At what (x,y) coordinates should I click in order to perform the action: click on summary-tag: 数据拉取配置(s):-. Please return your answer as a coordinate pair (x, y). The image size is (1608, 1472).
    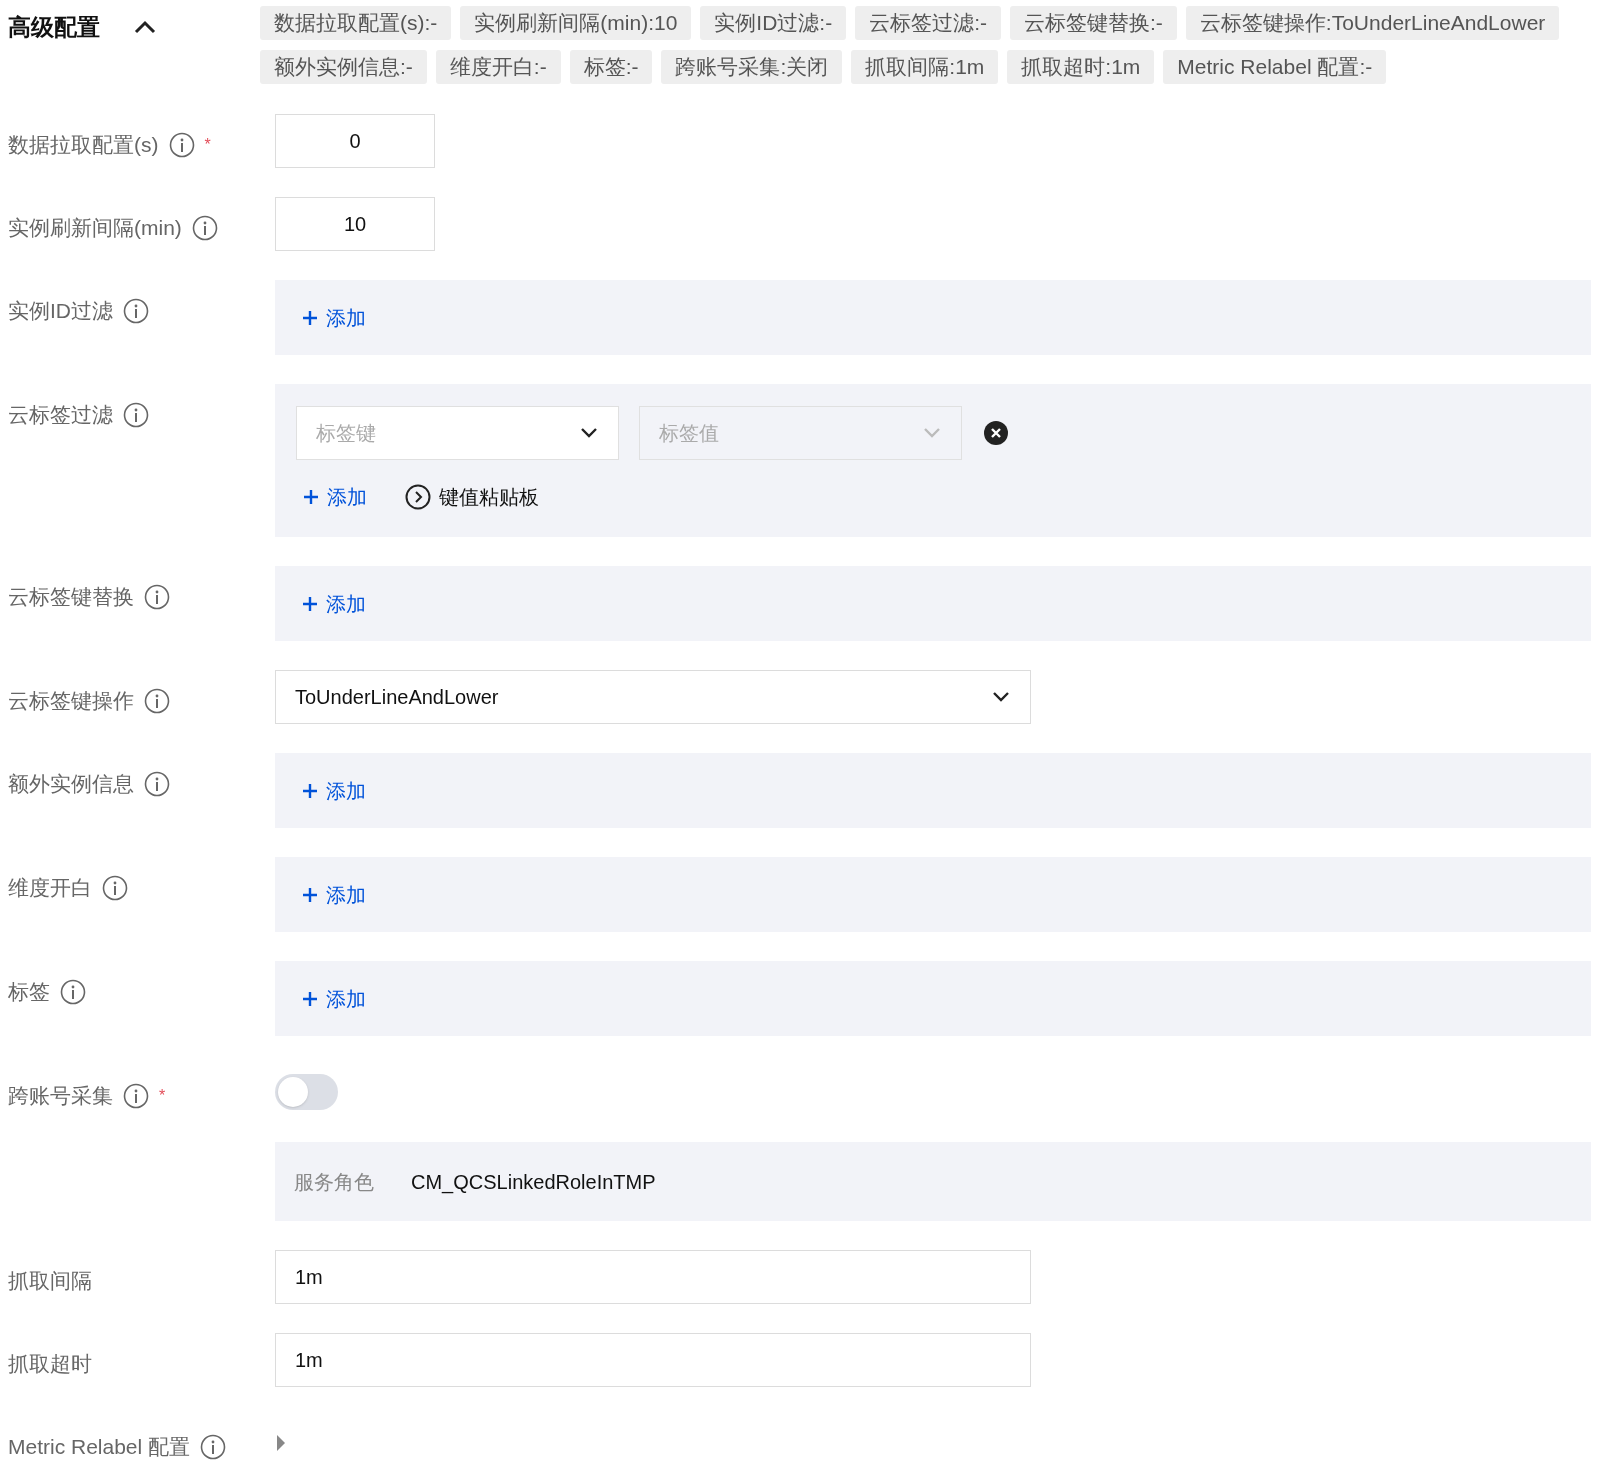
    Looking at the image, I should click on (356, 23).